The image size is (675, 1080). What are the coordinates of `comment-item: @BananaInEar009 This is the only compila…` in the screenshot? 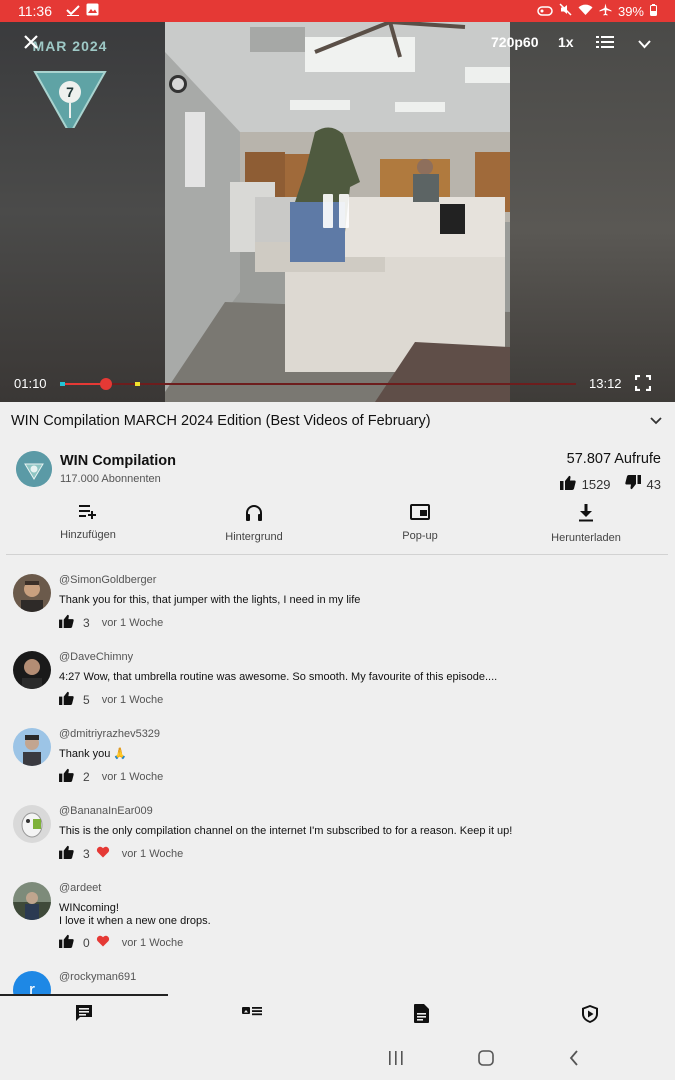 It's located at (338, 835).